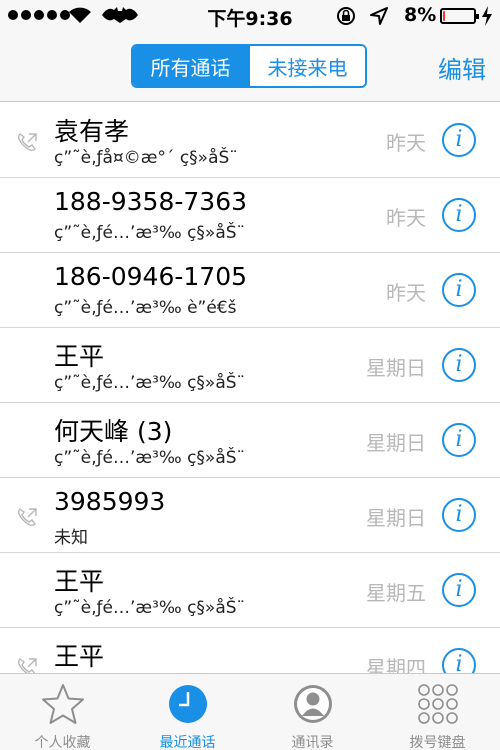  I want to click on tab-recents: 最近通话, so click(187, 712).